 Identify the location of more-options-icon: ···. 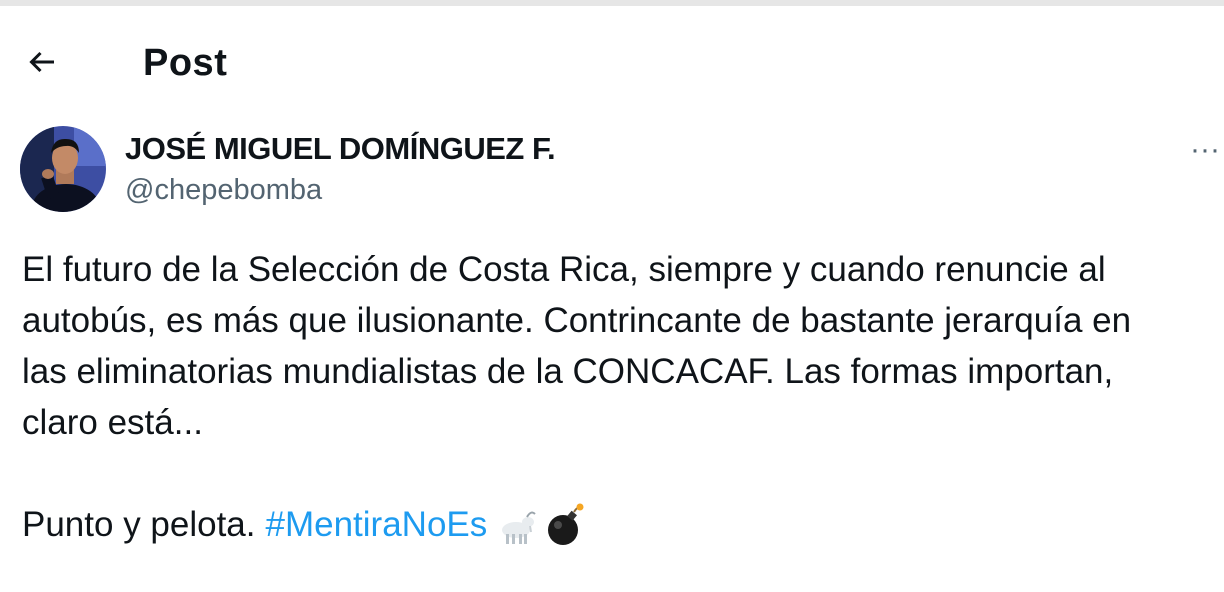
(1207, 150).